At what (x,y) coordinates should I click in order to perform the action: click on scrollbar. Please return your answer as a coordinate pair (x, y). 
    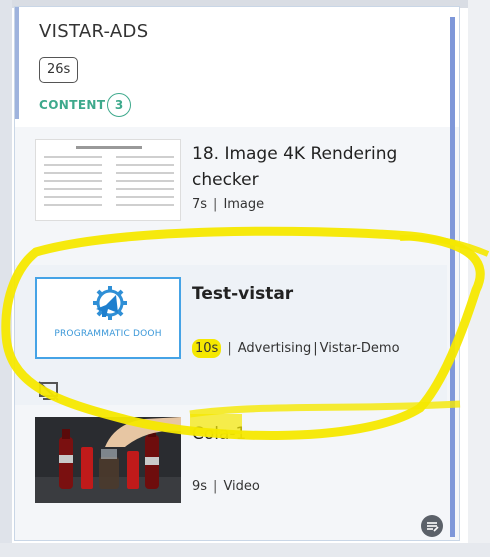
    Looking at the image, I should click on (452, 277).